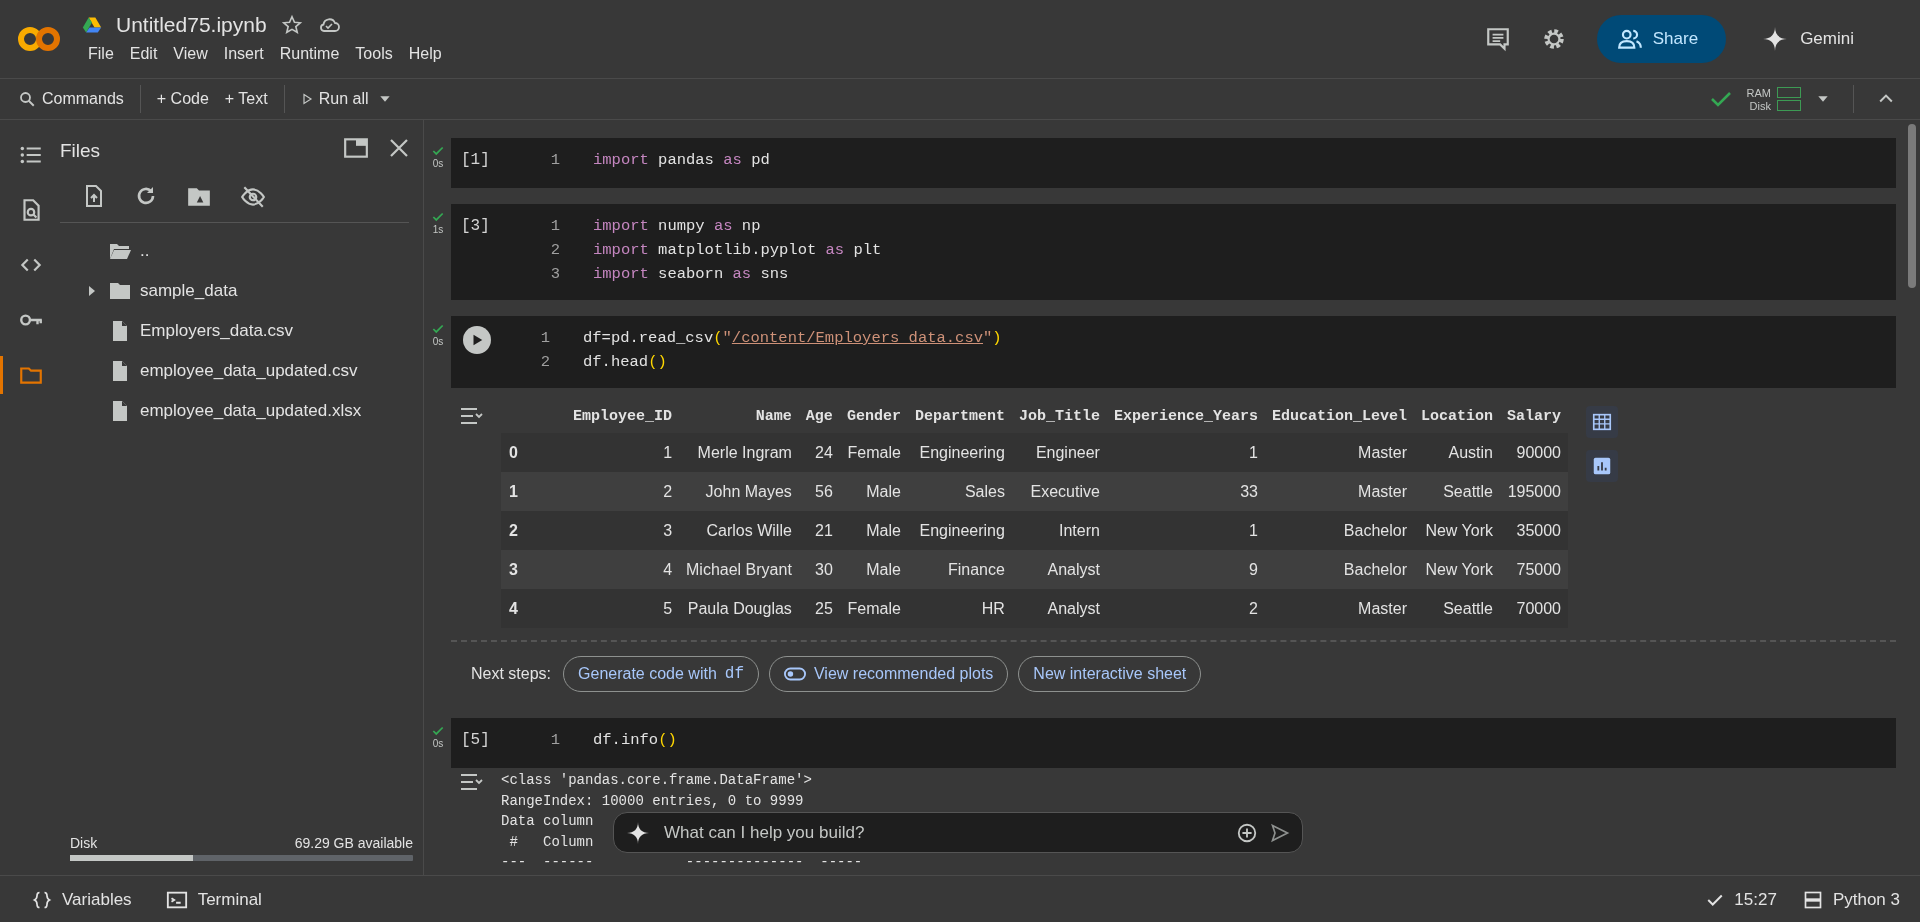  What do you see at coordinates (1741, 899) in the screenshot?
I see `execution-time: 15:27` at bounding box center [1741, 899].